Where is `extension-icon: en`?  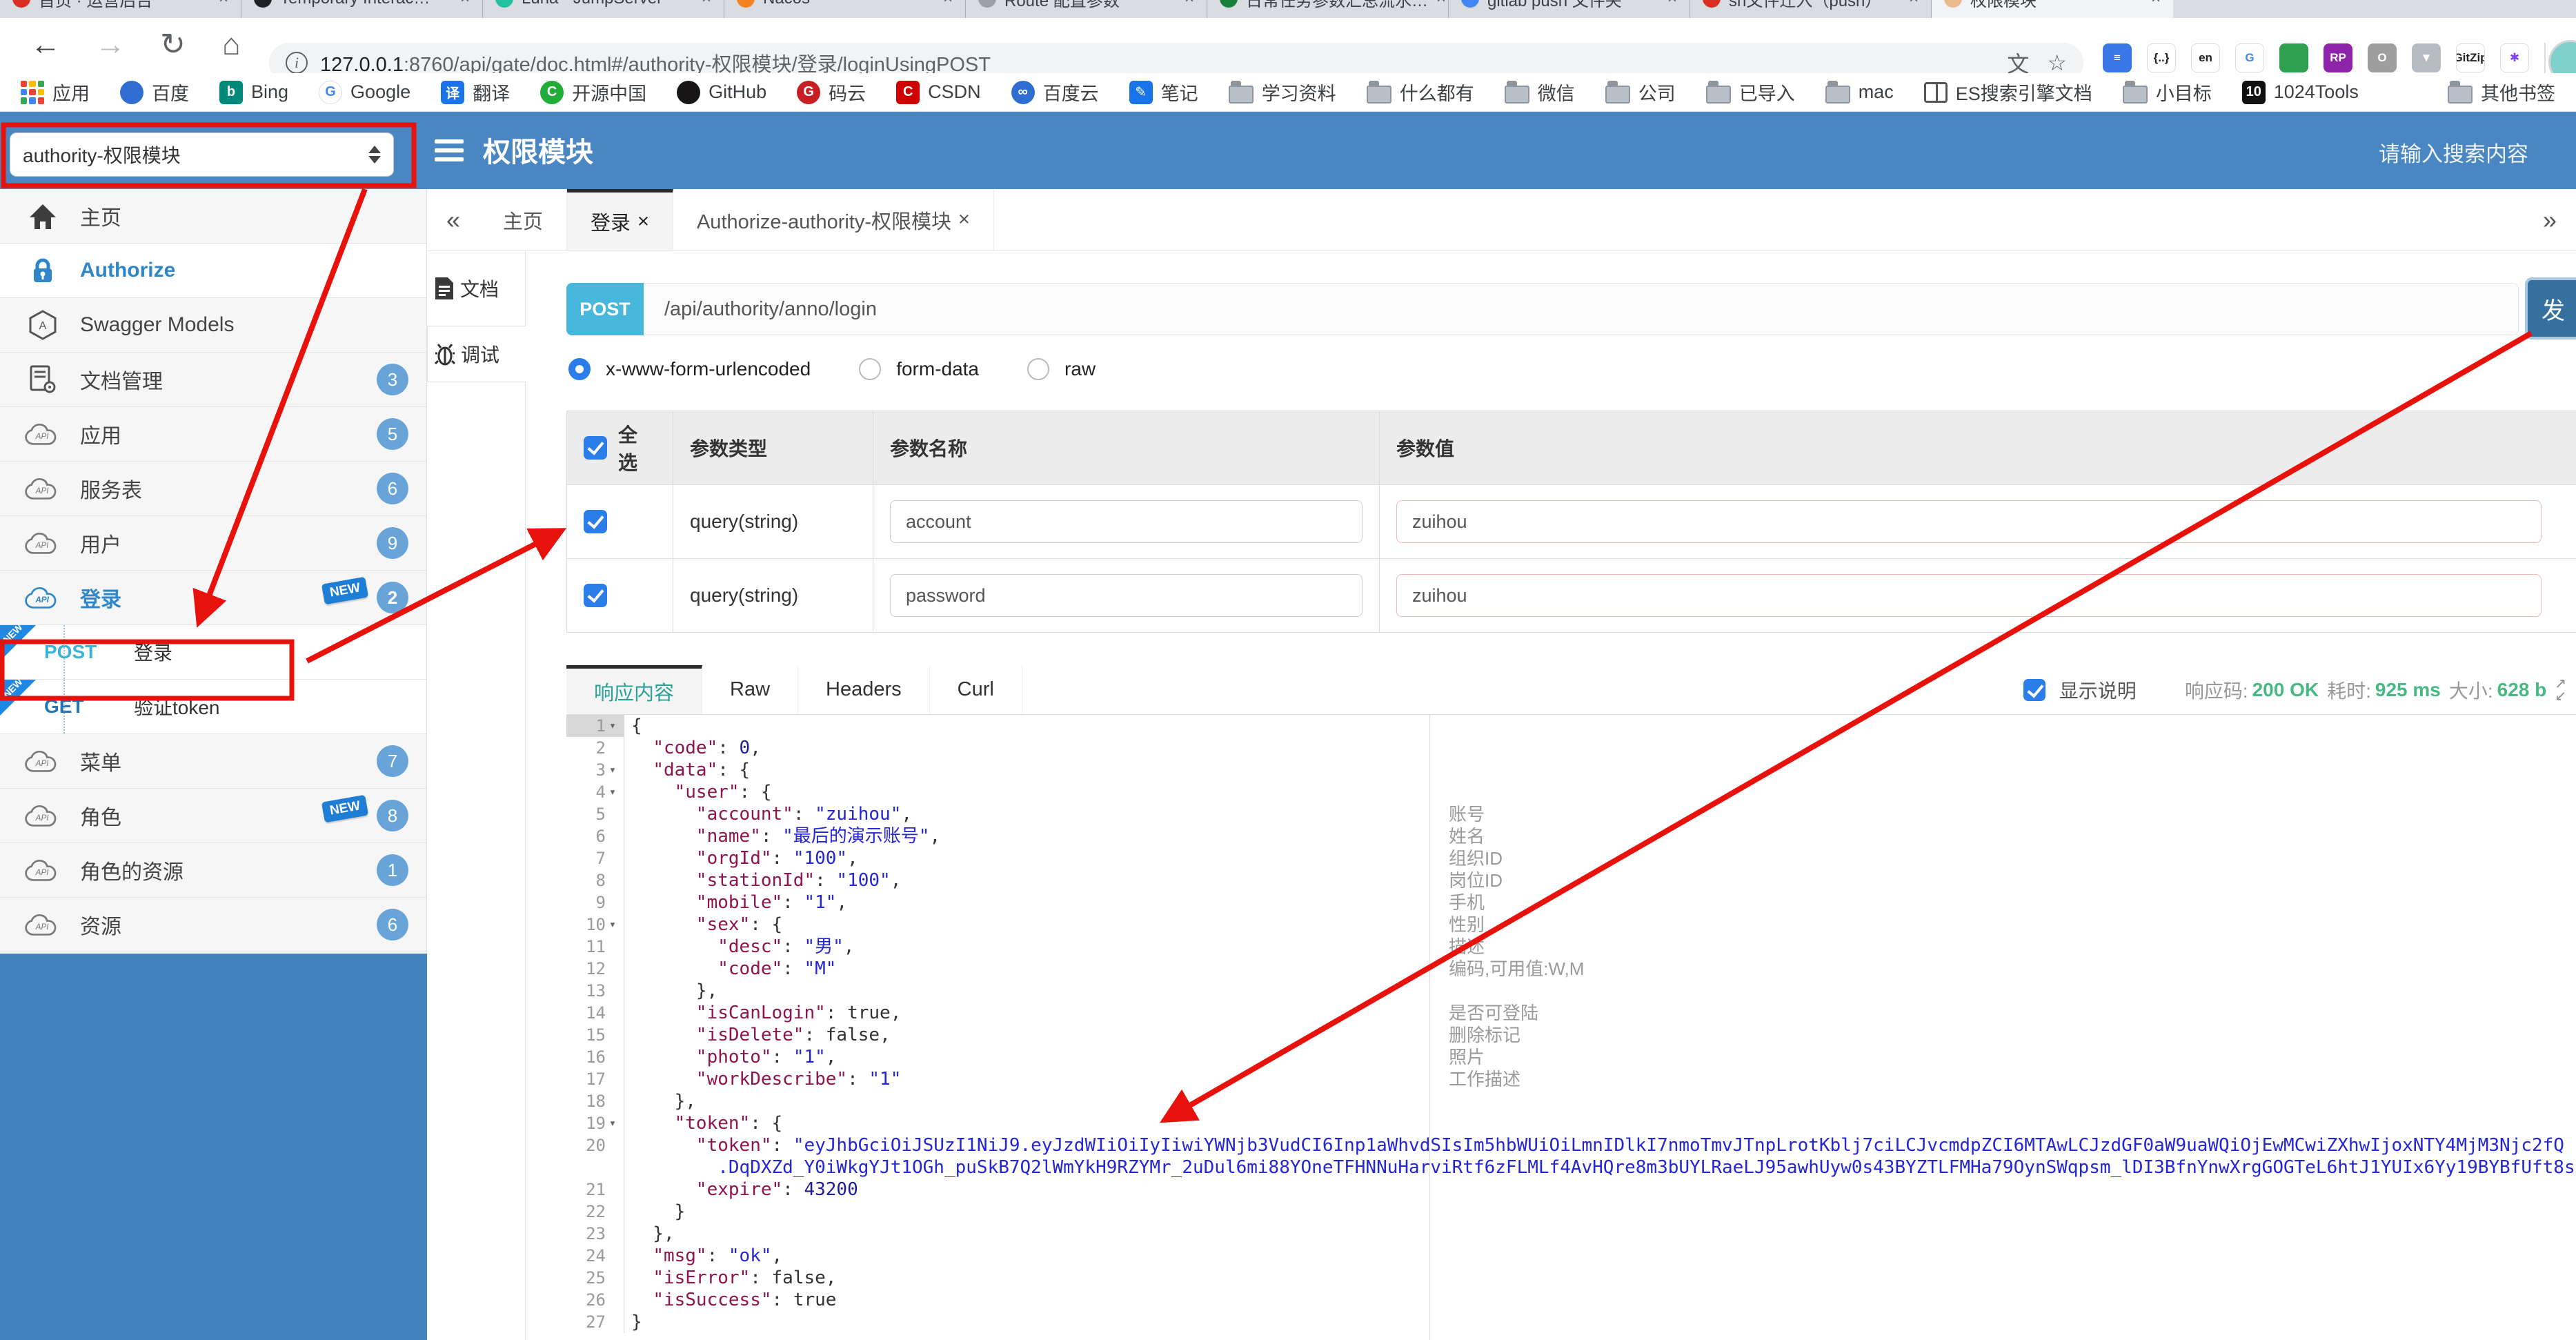
extension-icon: en is located at coordinates (2205, 57).